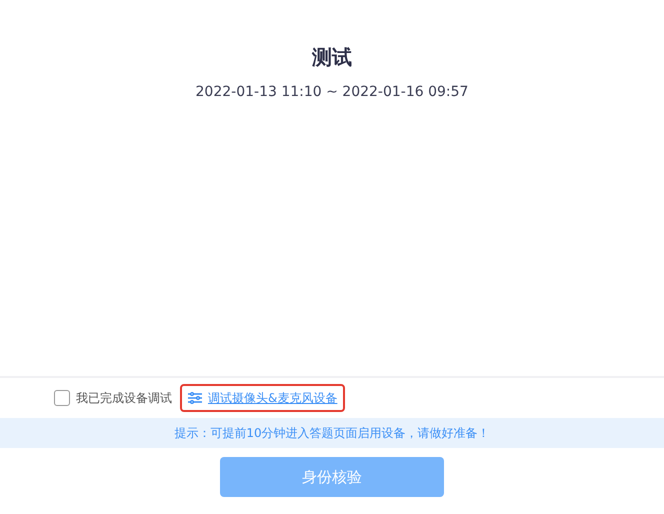  I want to click on device-test-link: 调试摄像头&麦克风设备, so click(263, 398).